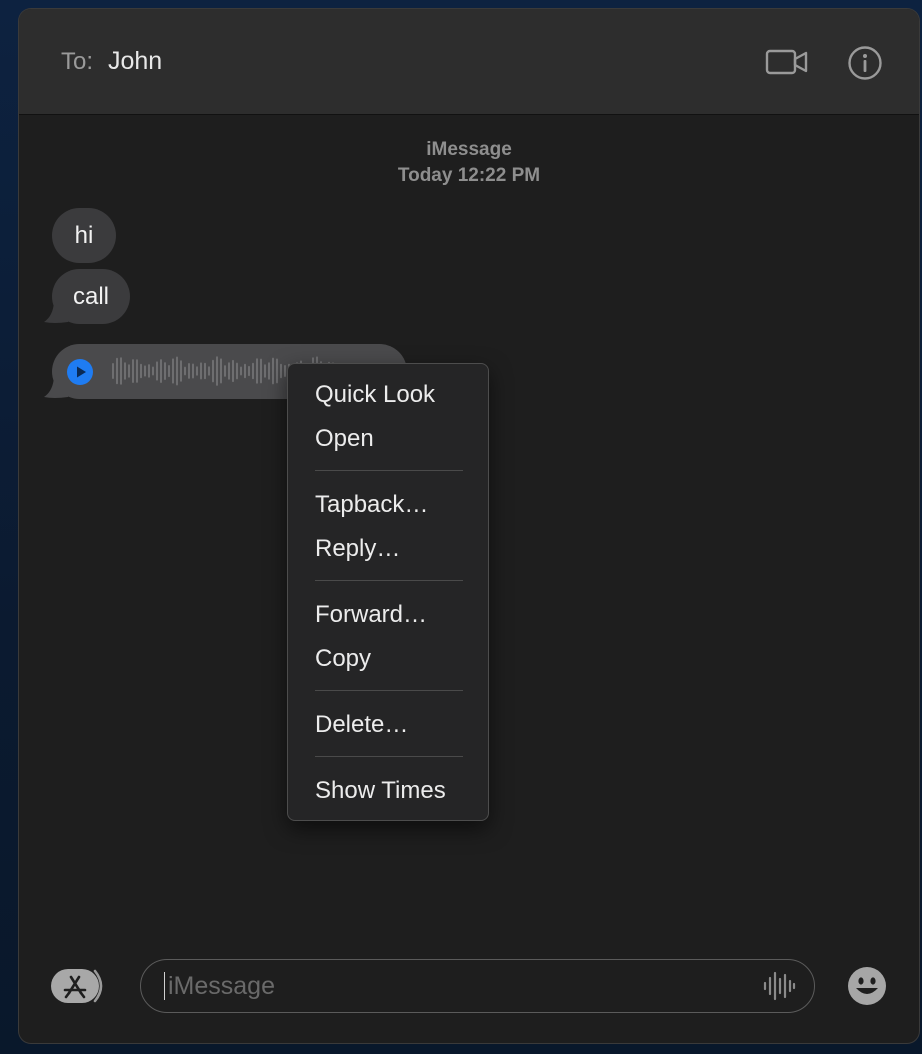  Describe the element at coordinates (380, 791) in the screenshot. I see `menu-item-show-times: Show Times` at that location.